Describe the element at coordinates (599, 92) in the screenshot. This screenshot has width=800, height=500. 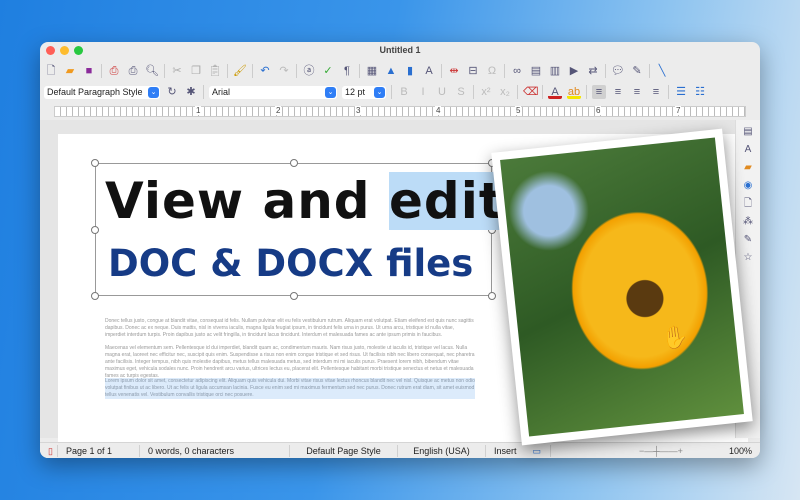
I see `align-left-icon: ≡` at that location.